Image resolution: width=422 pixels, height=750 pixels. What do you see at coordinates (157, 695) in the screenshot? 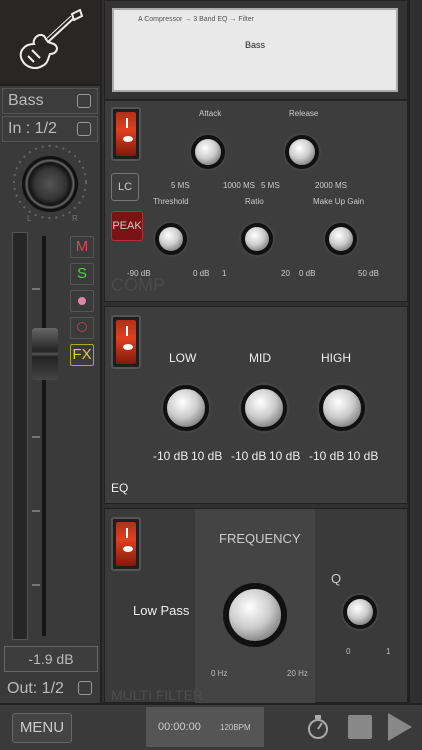
I see `filter-watermark: MULTI FILTER` at bounding box center [157, 695].